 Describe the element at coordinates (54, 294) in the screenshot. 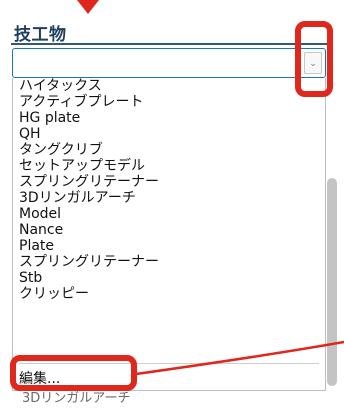

I see `dropdown-option: クリッピー` at that location.